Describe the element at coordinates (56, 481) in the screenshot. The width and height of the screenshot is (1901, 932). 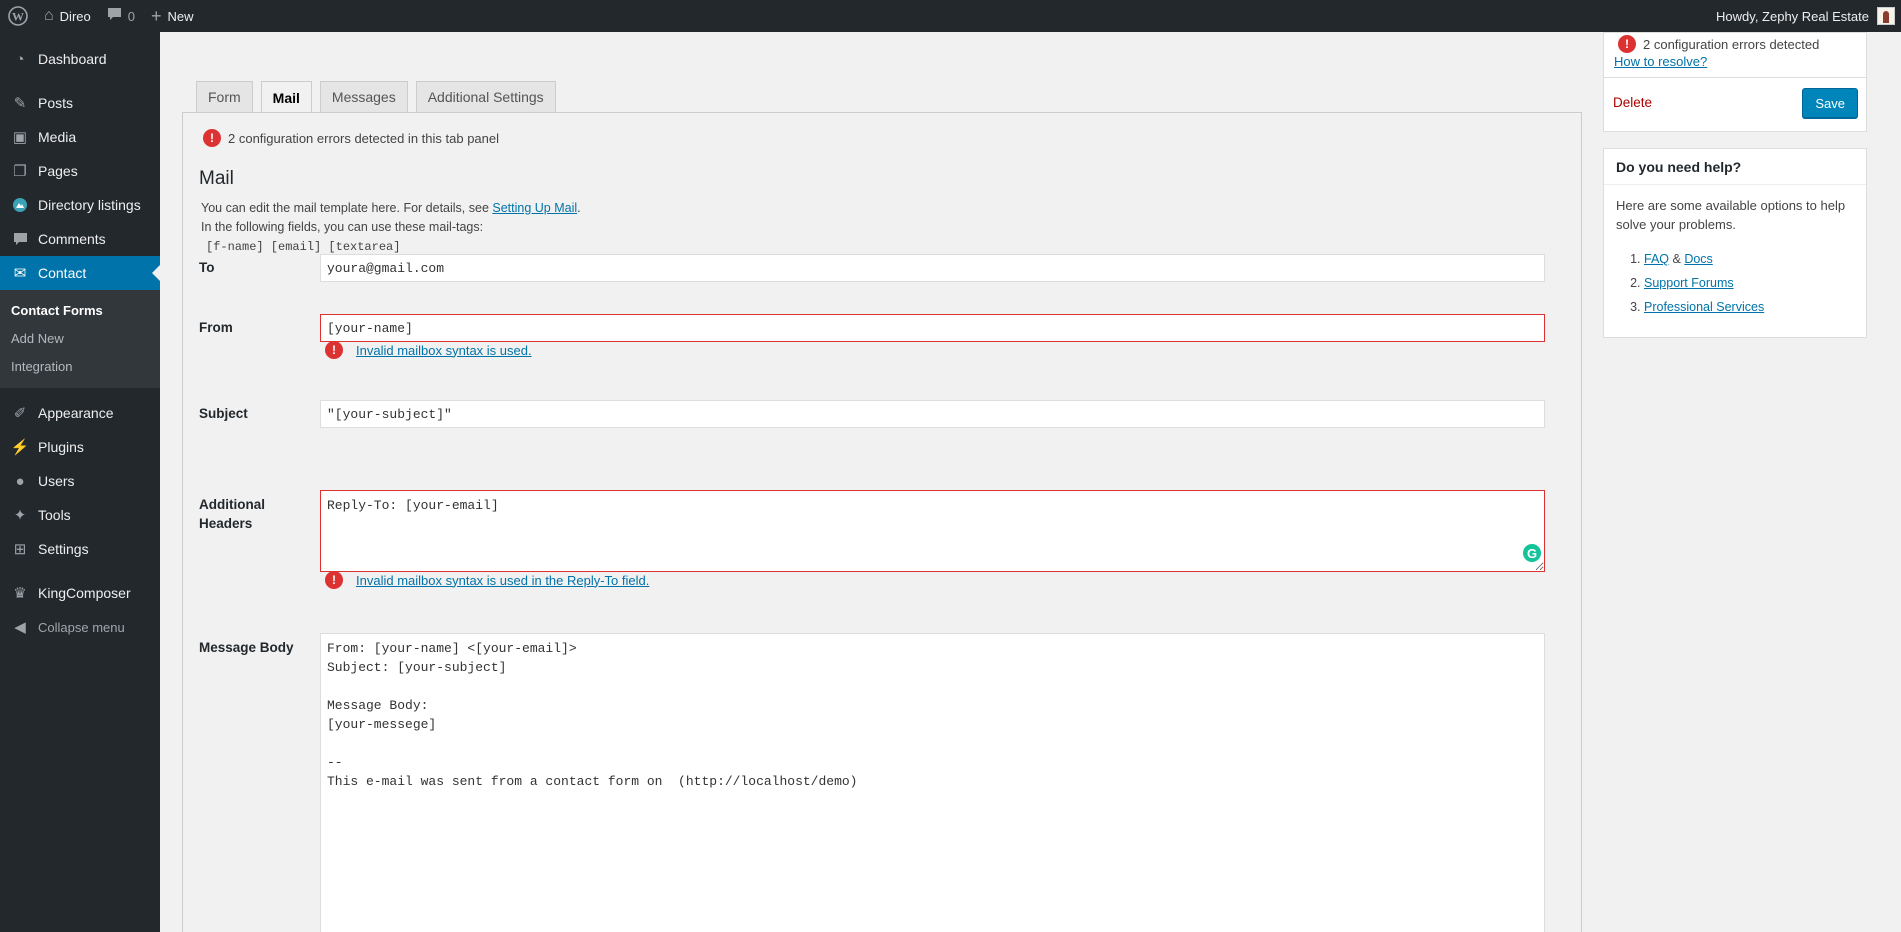
I see `menu-label: Users` at that location.